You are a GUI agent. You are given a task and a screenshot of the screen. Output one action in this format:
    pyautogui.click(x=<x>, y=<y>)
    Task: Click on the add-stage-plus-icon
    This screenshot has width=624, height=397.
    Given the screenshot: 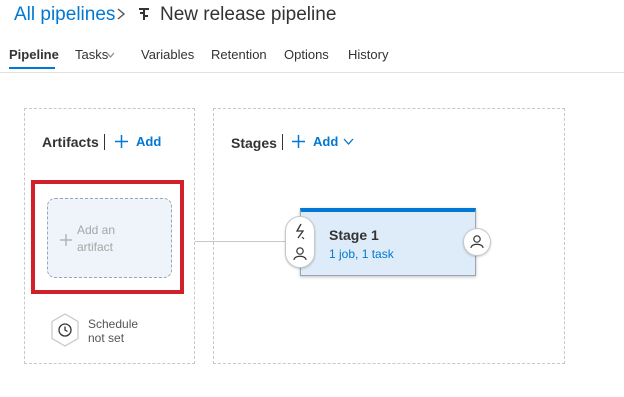 What is the action you would take?
    pyautogui.click(x=298, y=141)
    